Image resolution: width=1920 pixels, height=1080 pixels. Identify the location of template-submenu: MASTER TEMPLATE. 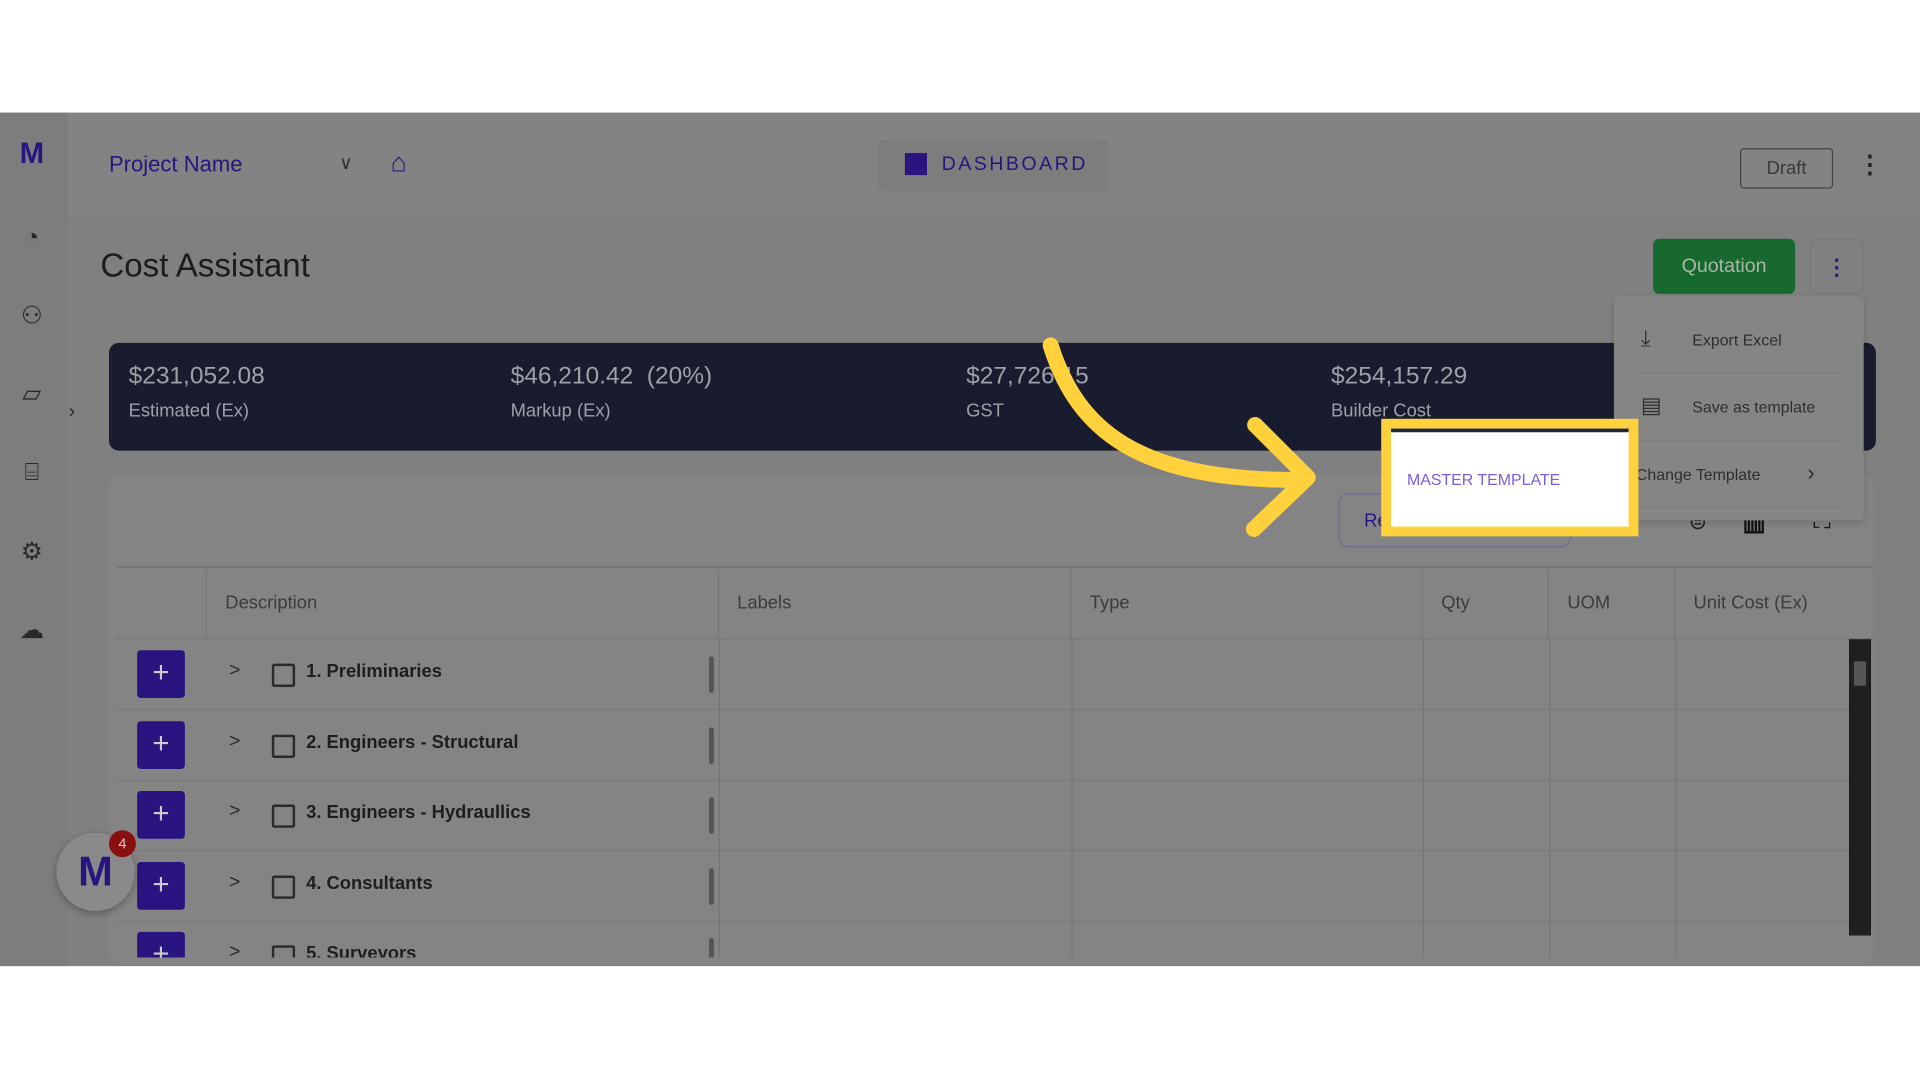
(1510, 477).